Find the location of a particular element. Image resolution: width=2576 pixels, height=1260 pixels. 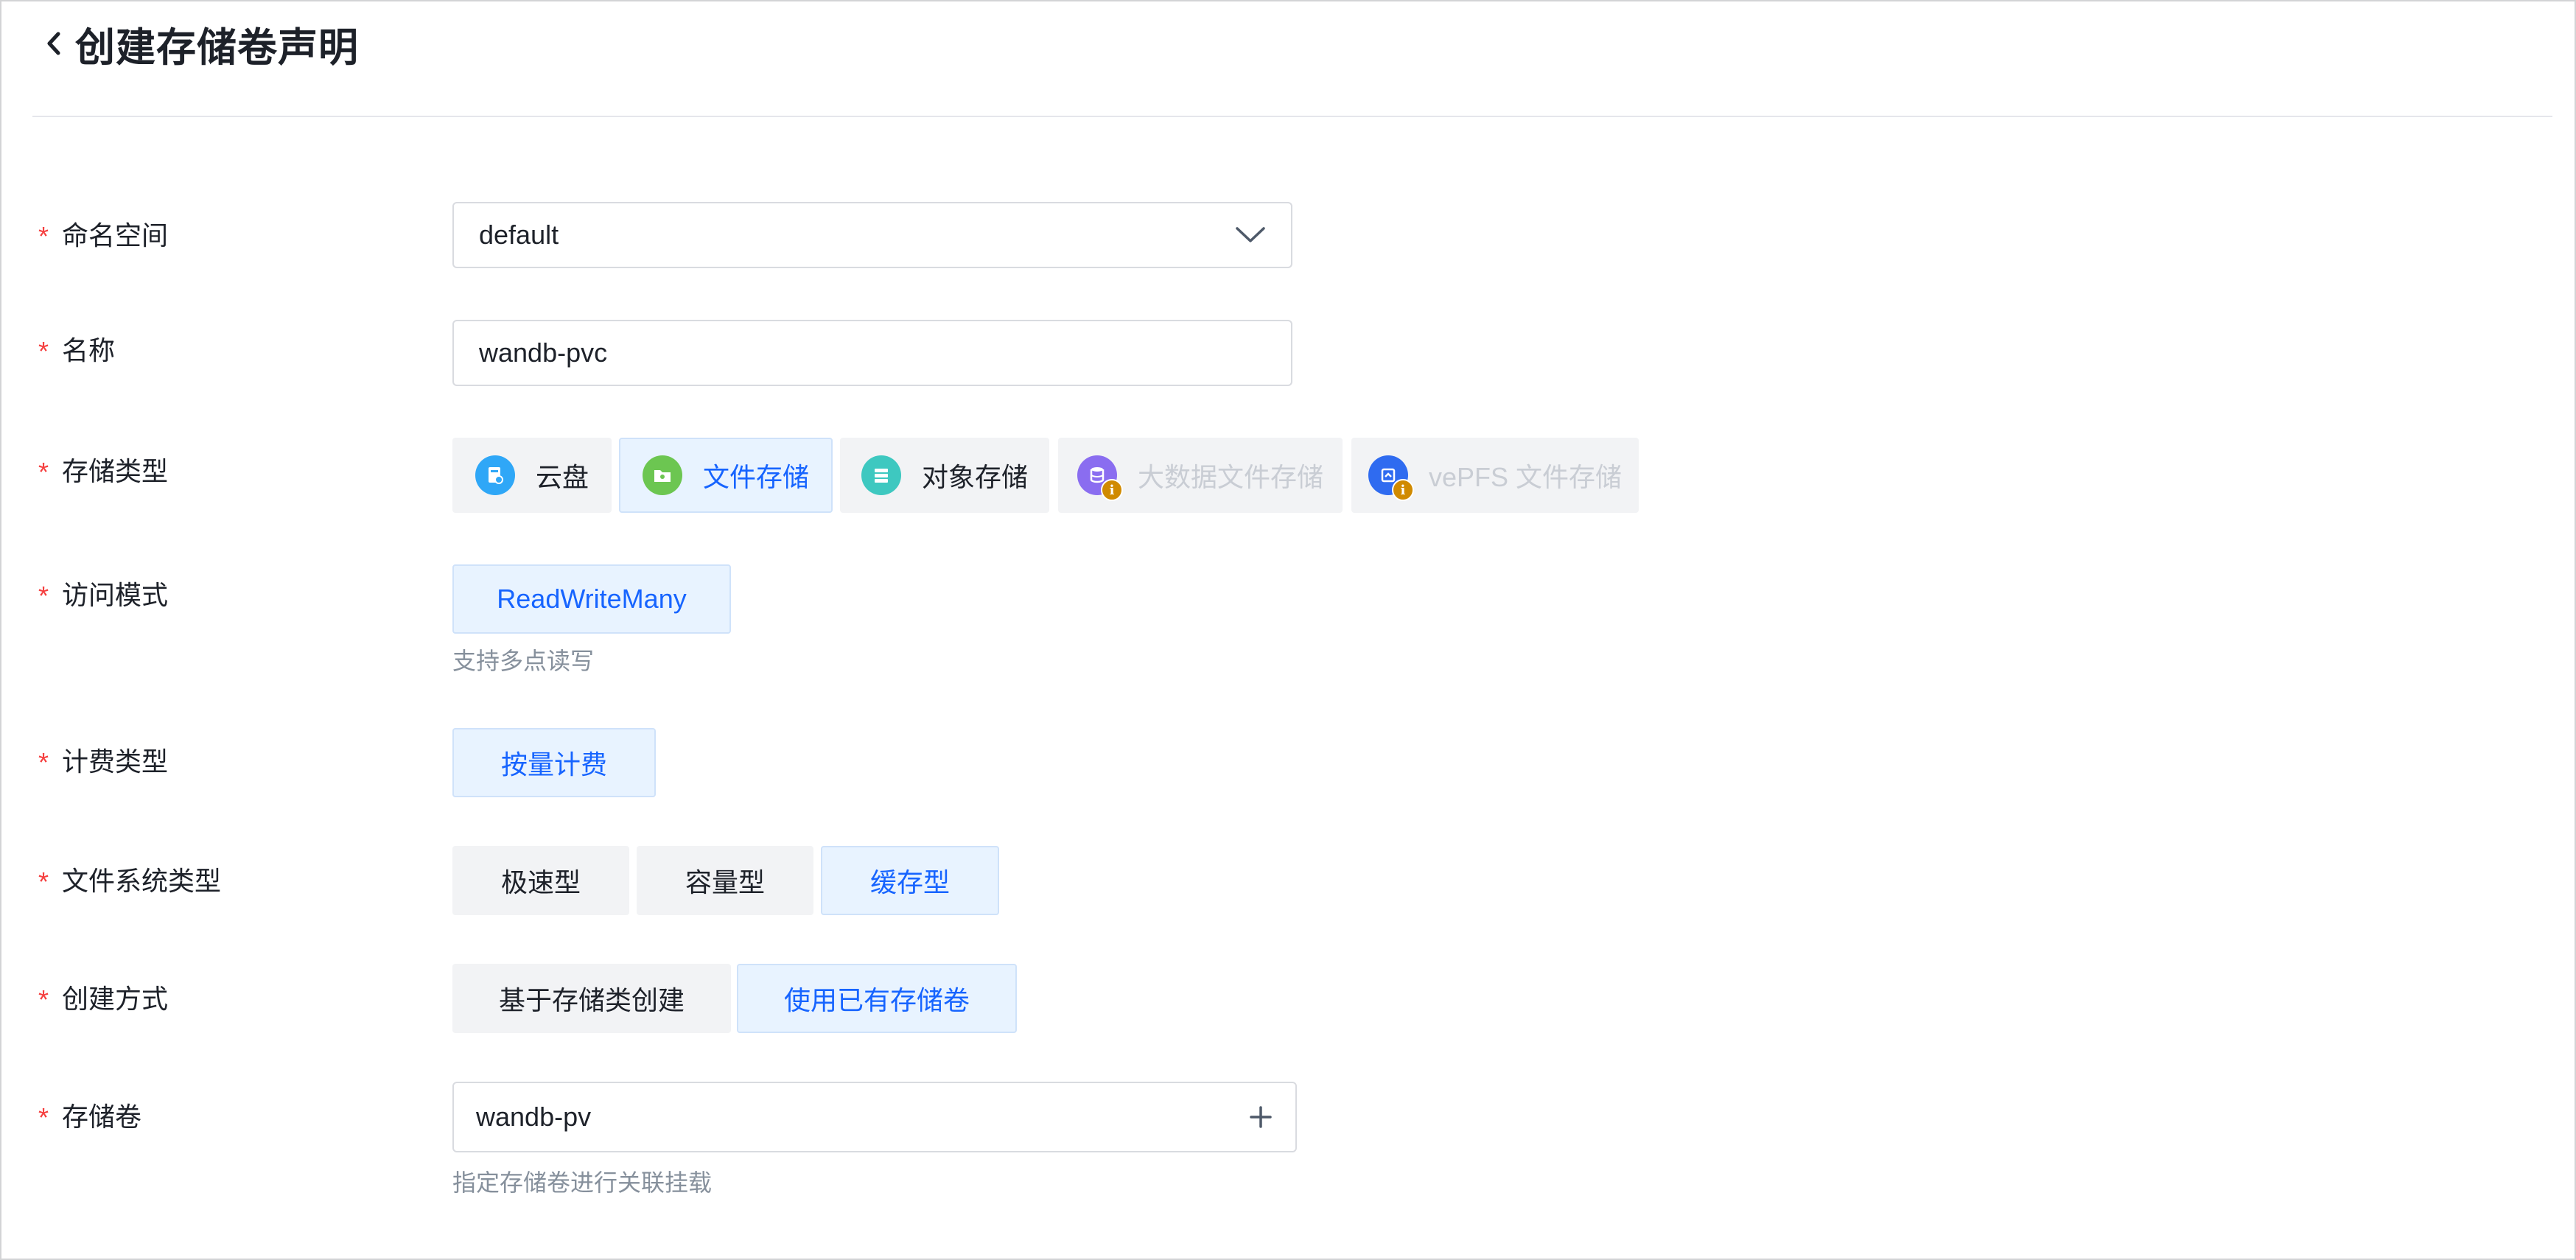

name-input-value: wandb-pvc is located at coordinates (543, 352).